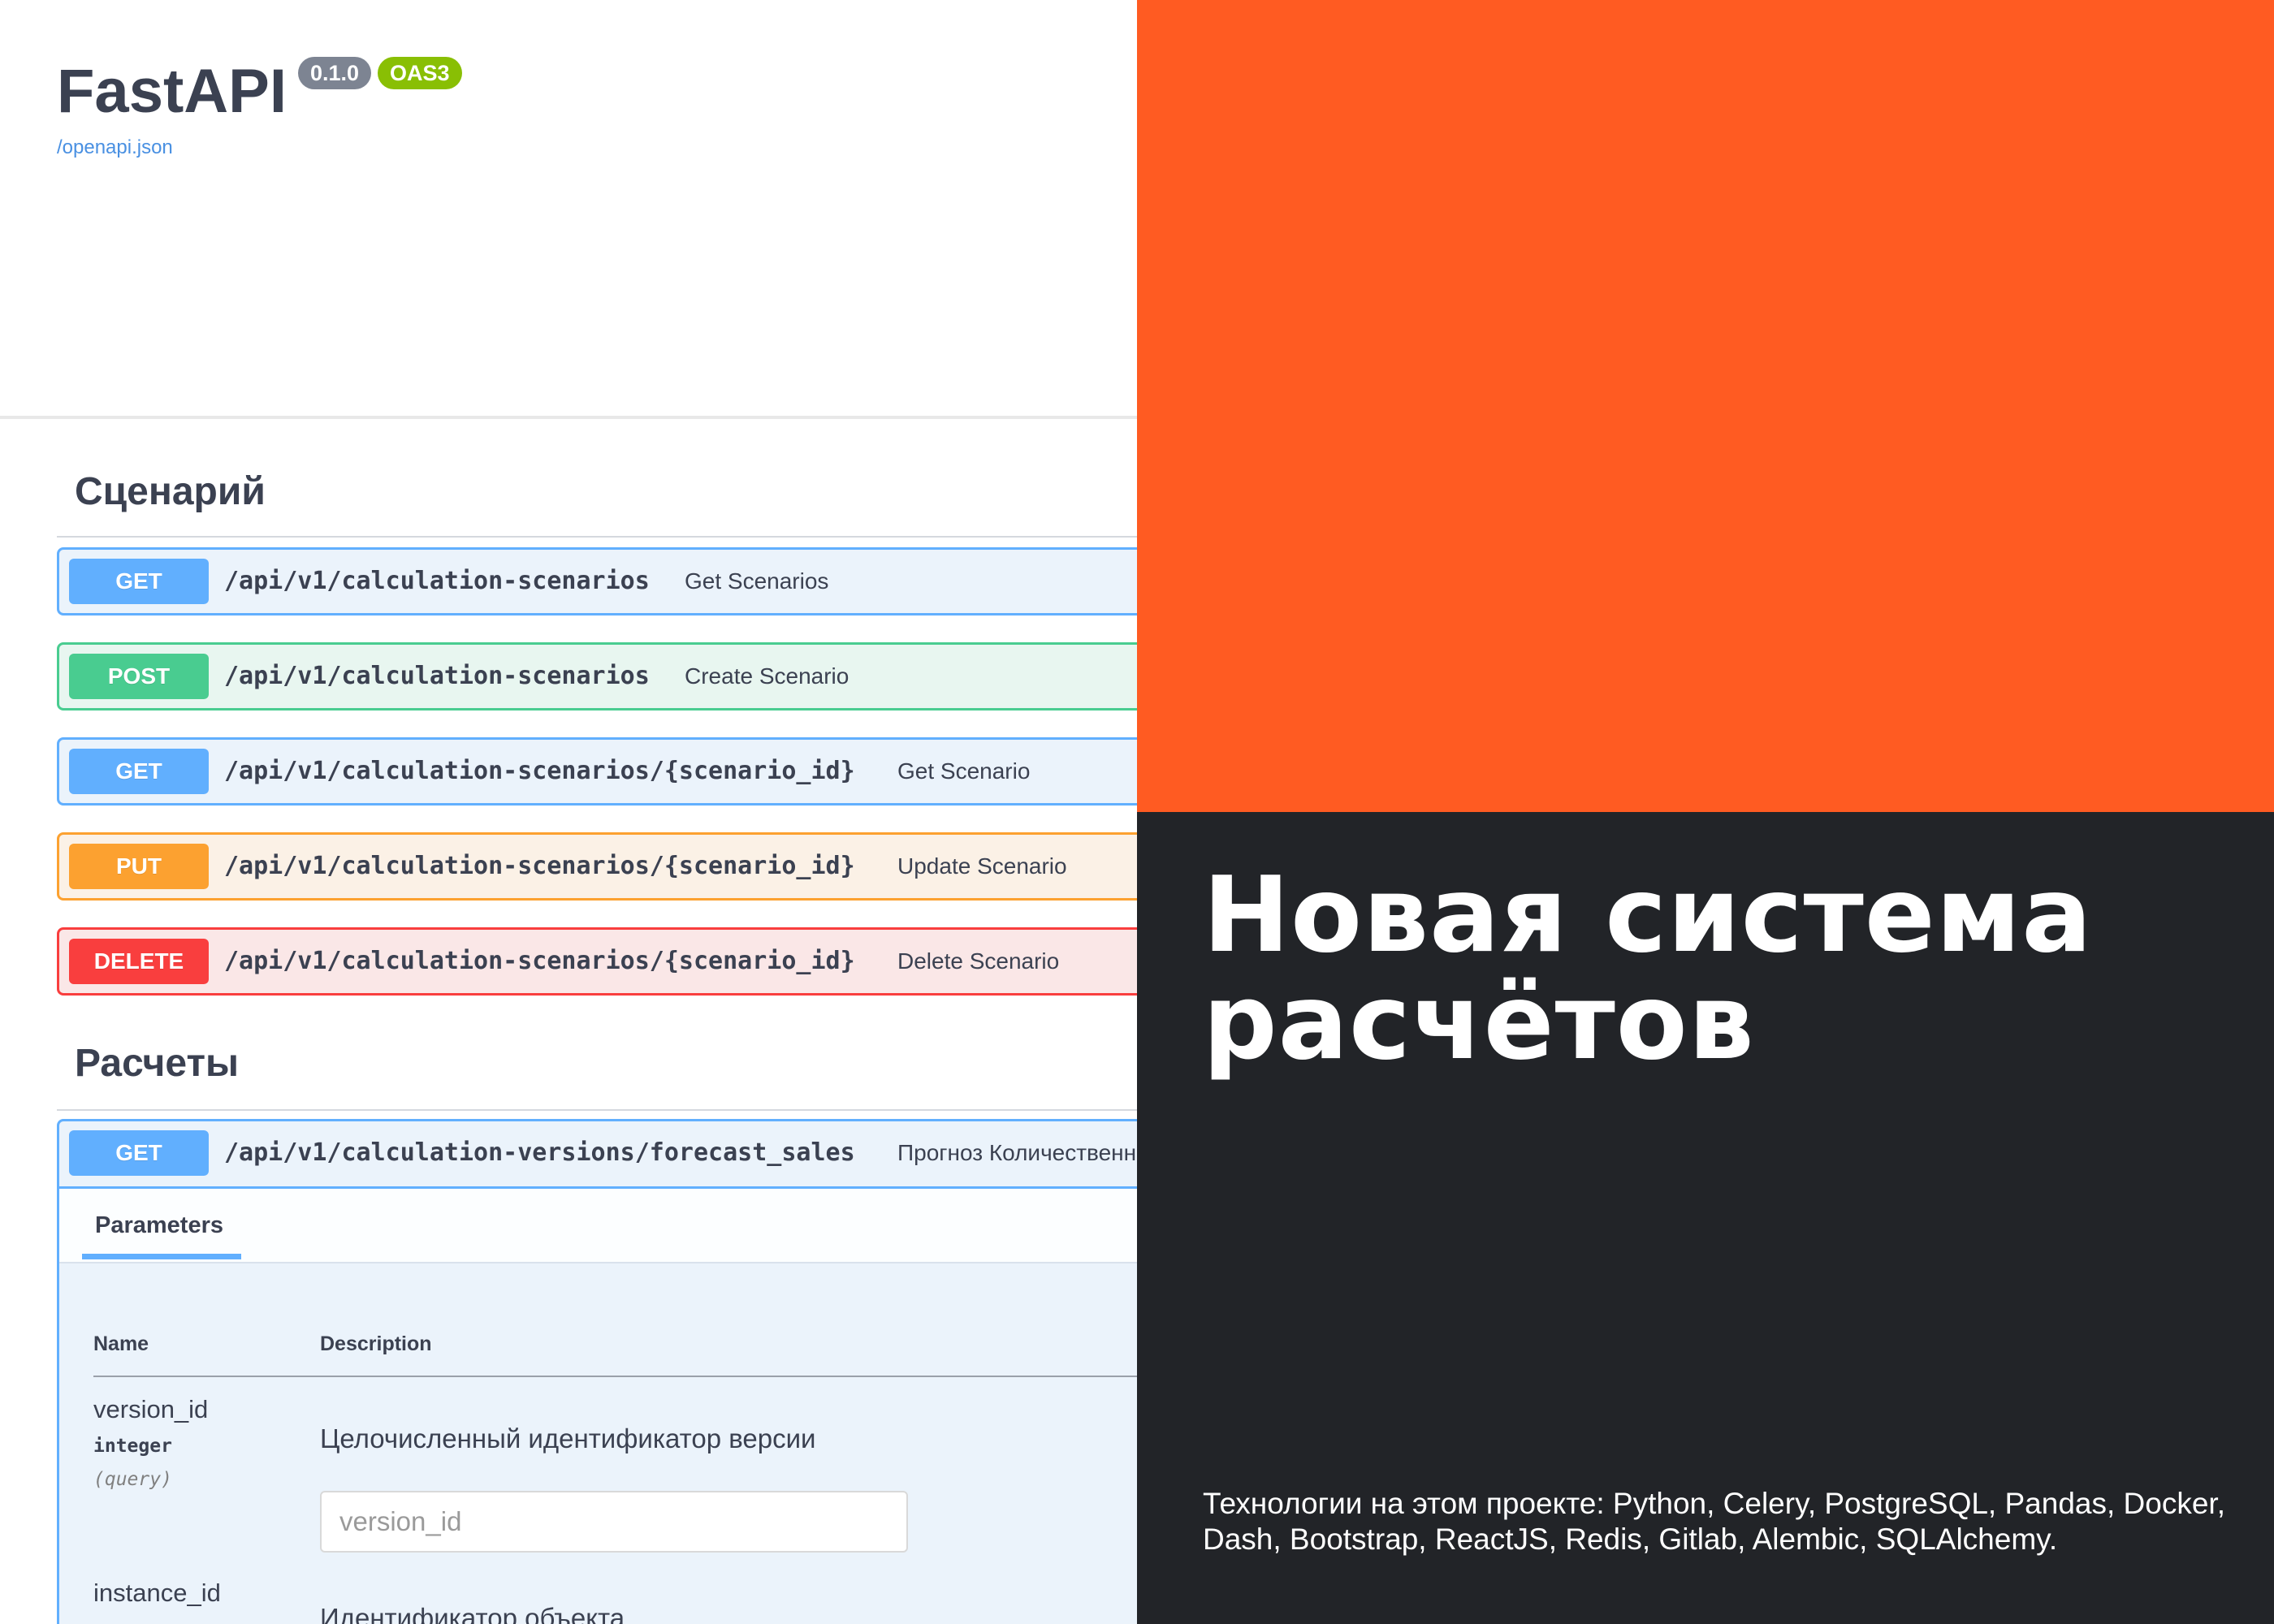 This screenshot has width=2274, height=1624. What do you see at coordinates (757, 581) in the screenshot?
I see `operation-summary: Get Scenarios` at bounding box center [757, 581].